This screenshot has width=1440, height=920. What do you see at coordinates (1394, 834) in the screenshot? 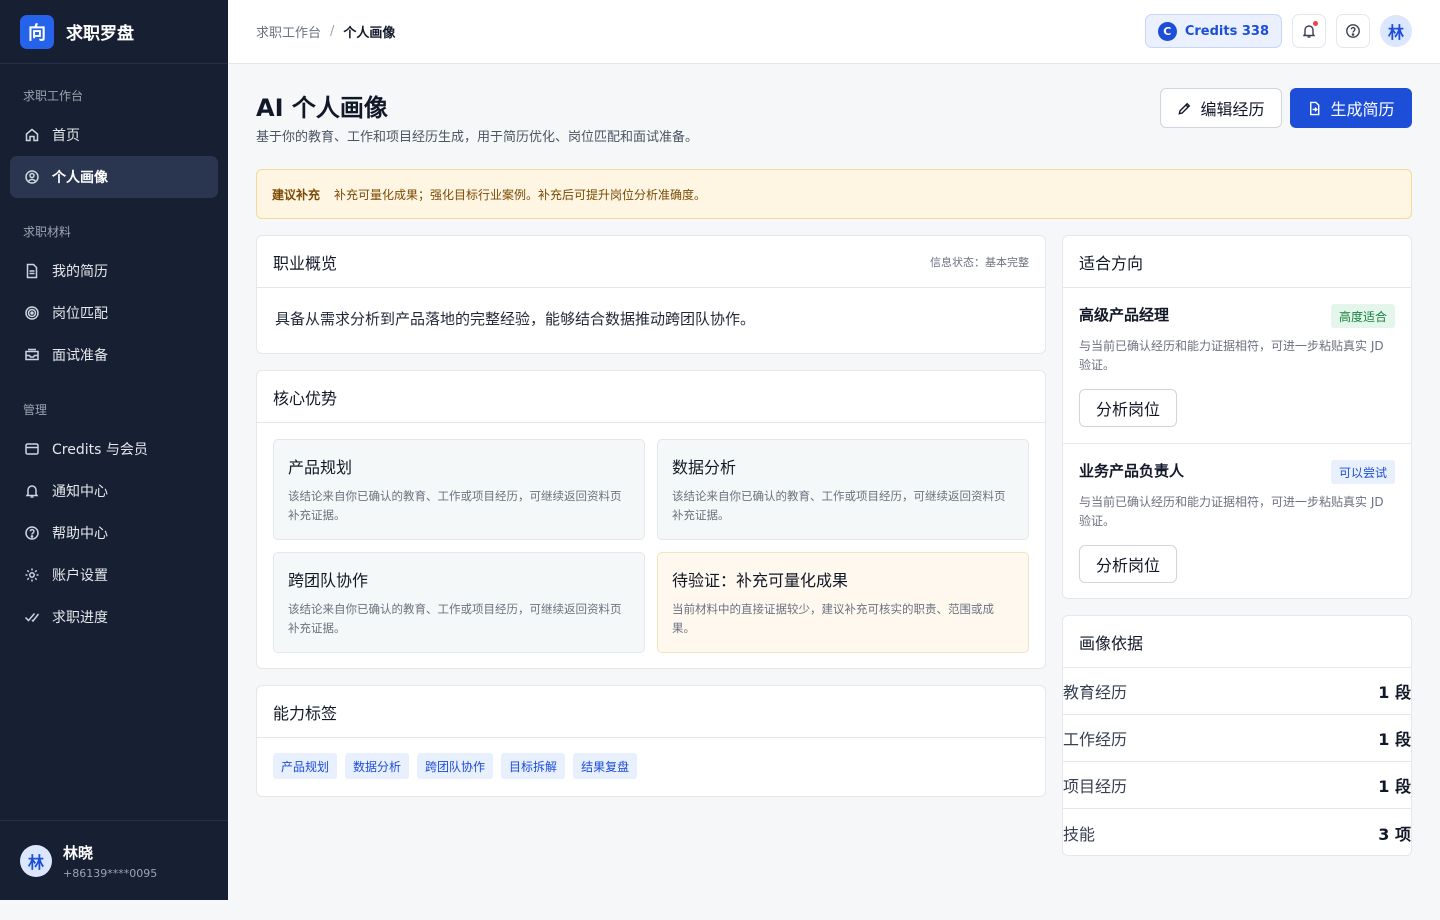
I see `basis-value: 3 项` at bounding box center [1394, 834].